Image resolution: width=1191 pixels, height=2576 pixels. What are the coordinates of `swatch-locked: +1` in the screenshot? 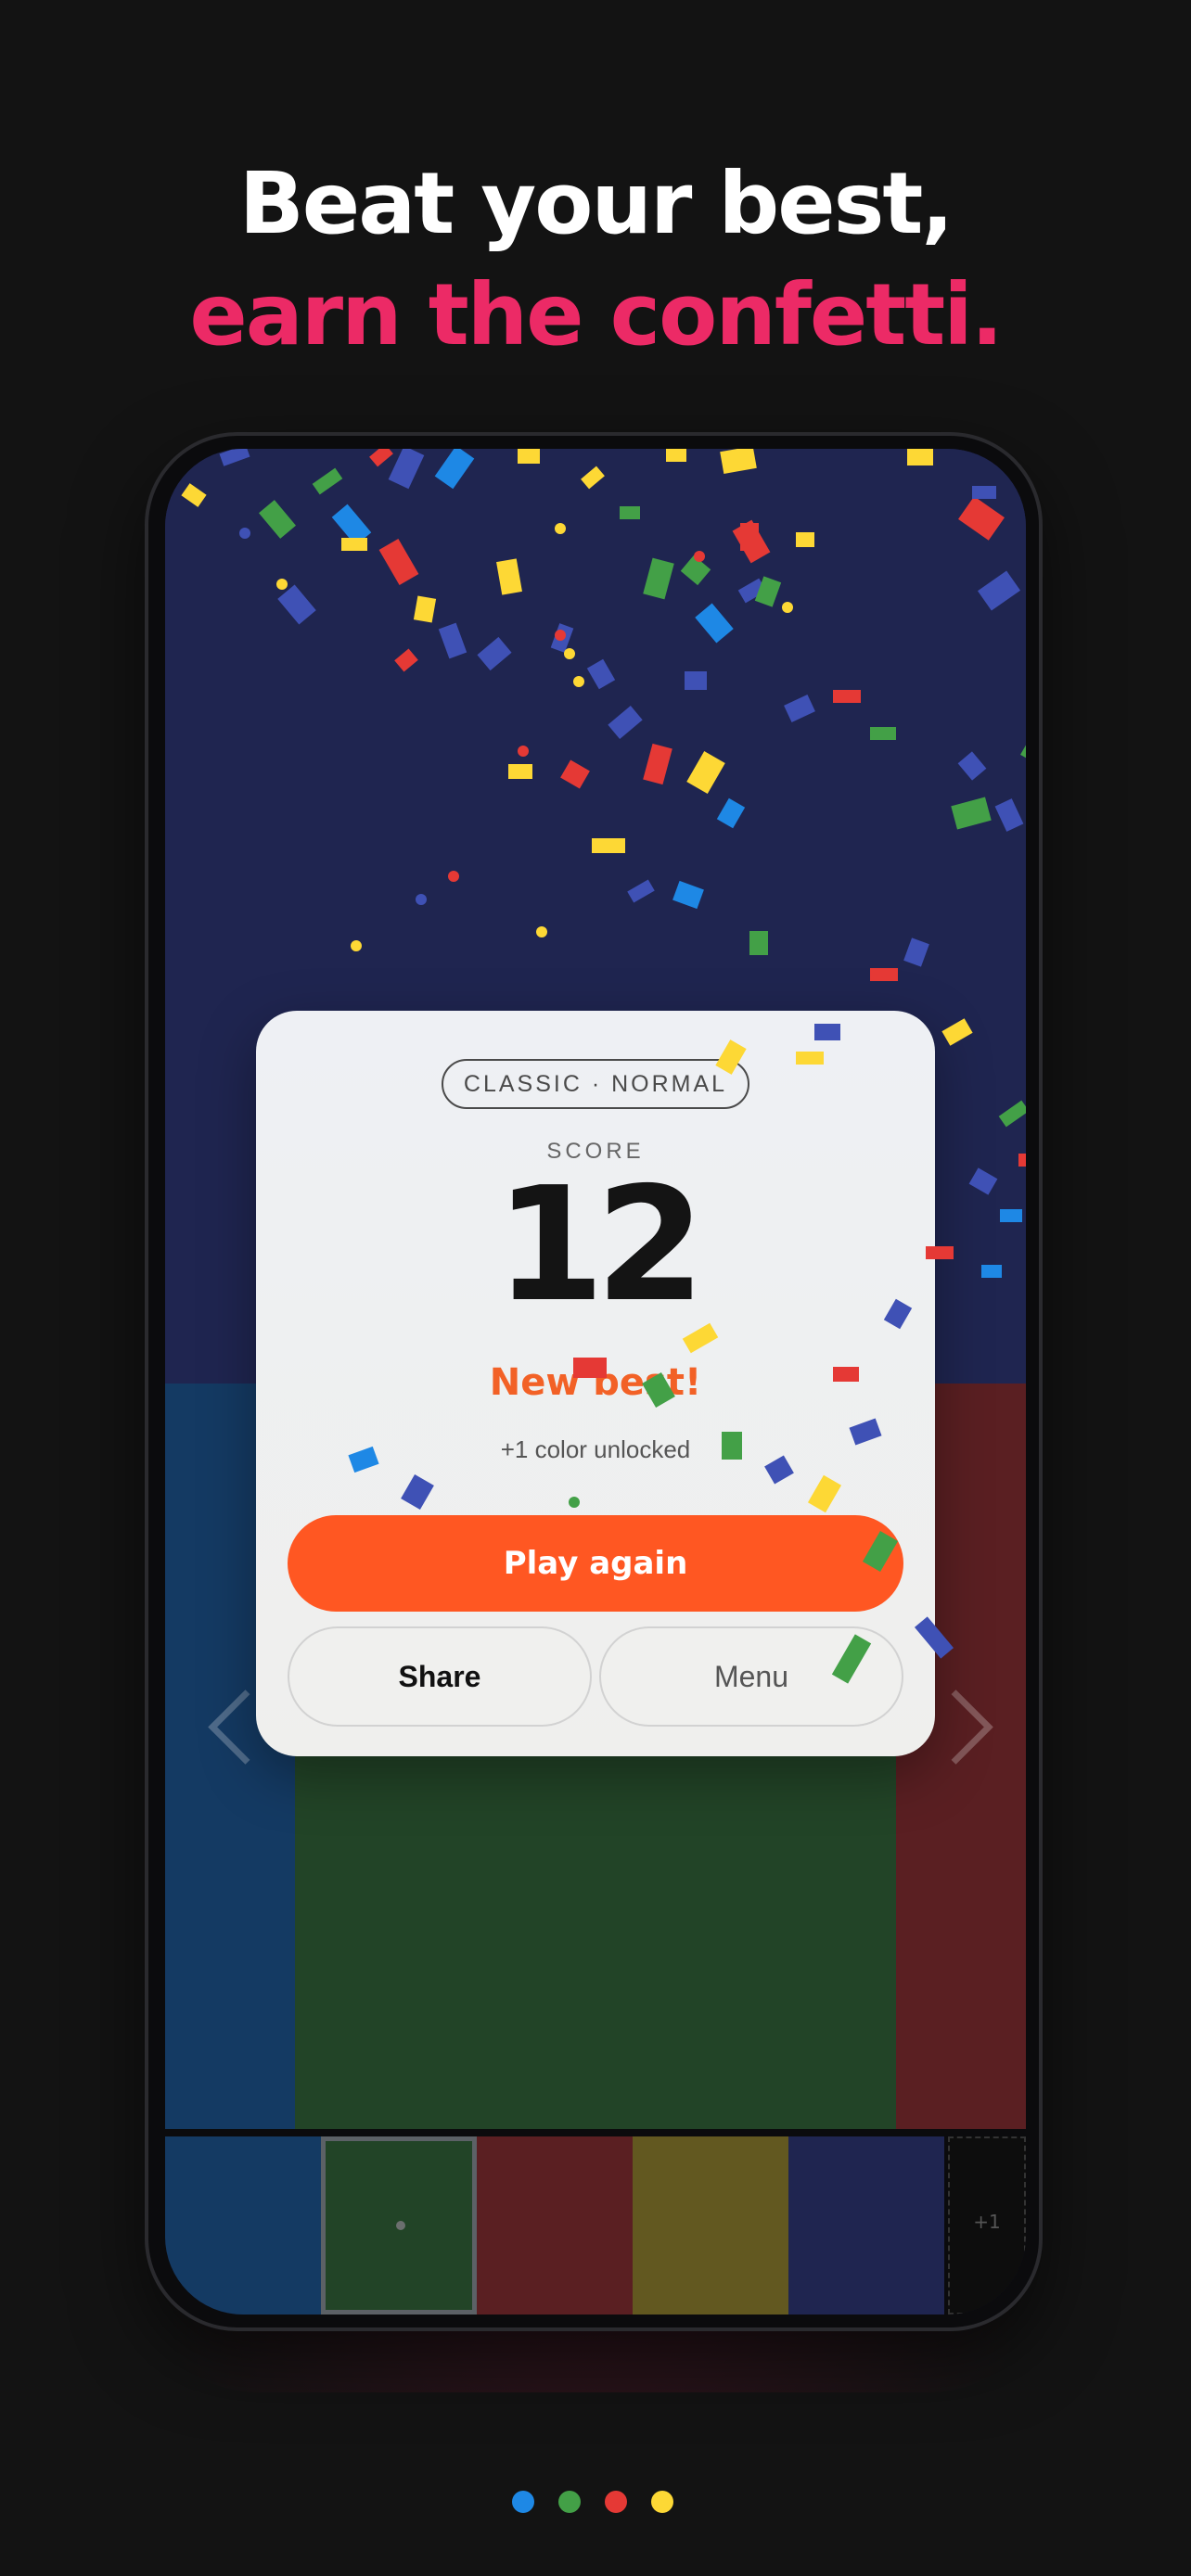 It's located at (987, 2225).